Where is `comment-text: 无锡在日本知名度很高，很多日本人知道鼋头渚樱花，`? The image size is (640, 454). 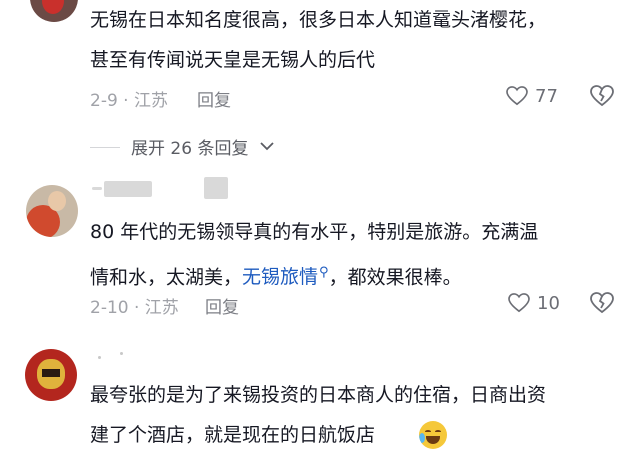 comment-text: 无锡在日本知名度很高，很多日本人知道鼋头渚樱花， is located at coordinates (318, 20).